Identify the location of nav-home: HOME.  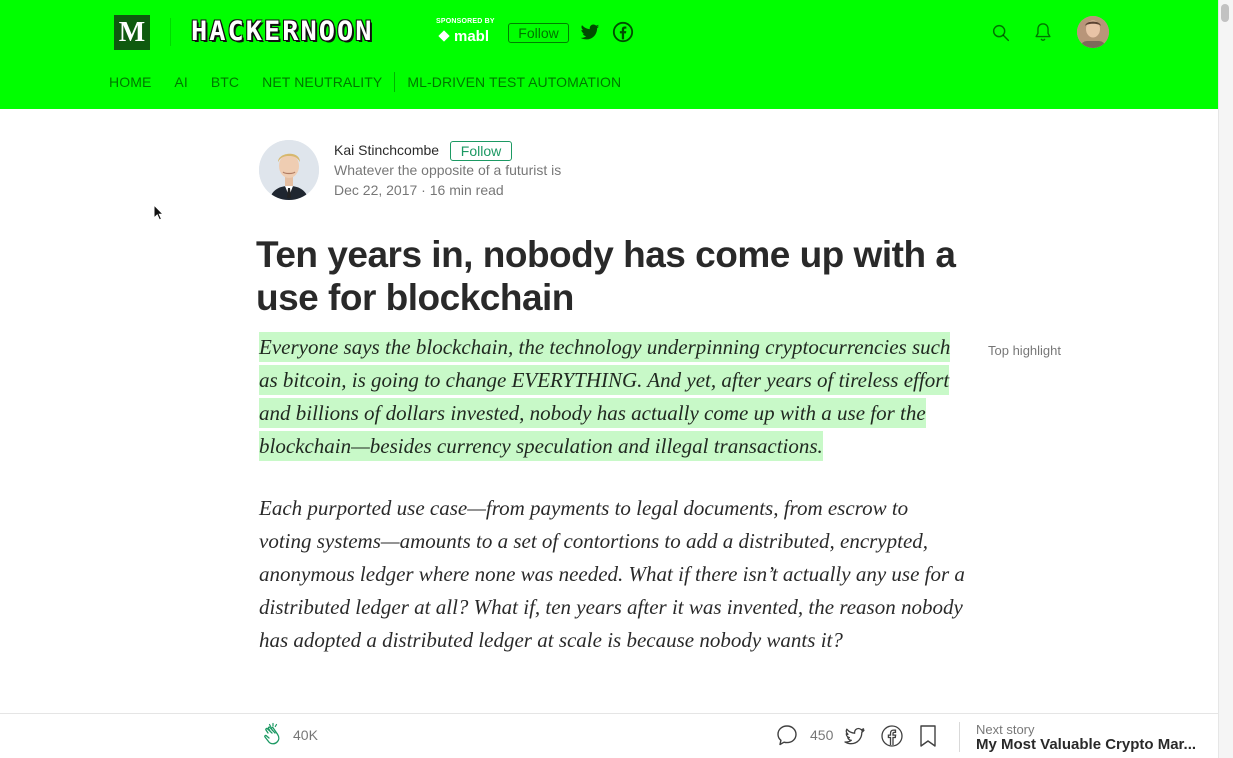
(130, 82).